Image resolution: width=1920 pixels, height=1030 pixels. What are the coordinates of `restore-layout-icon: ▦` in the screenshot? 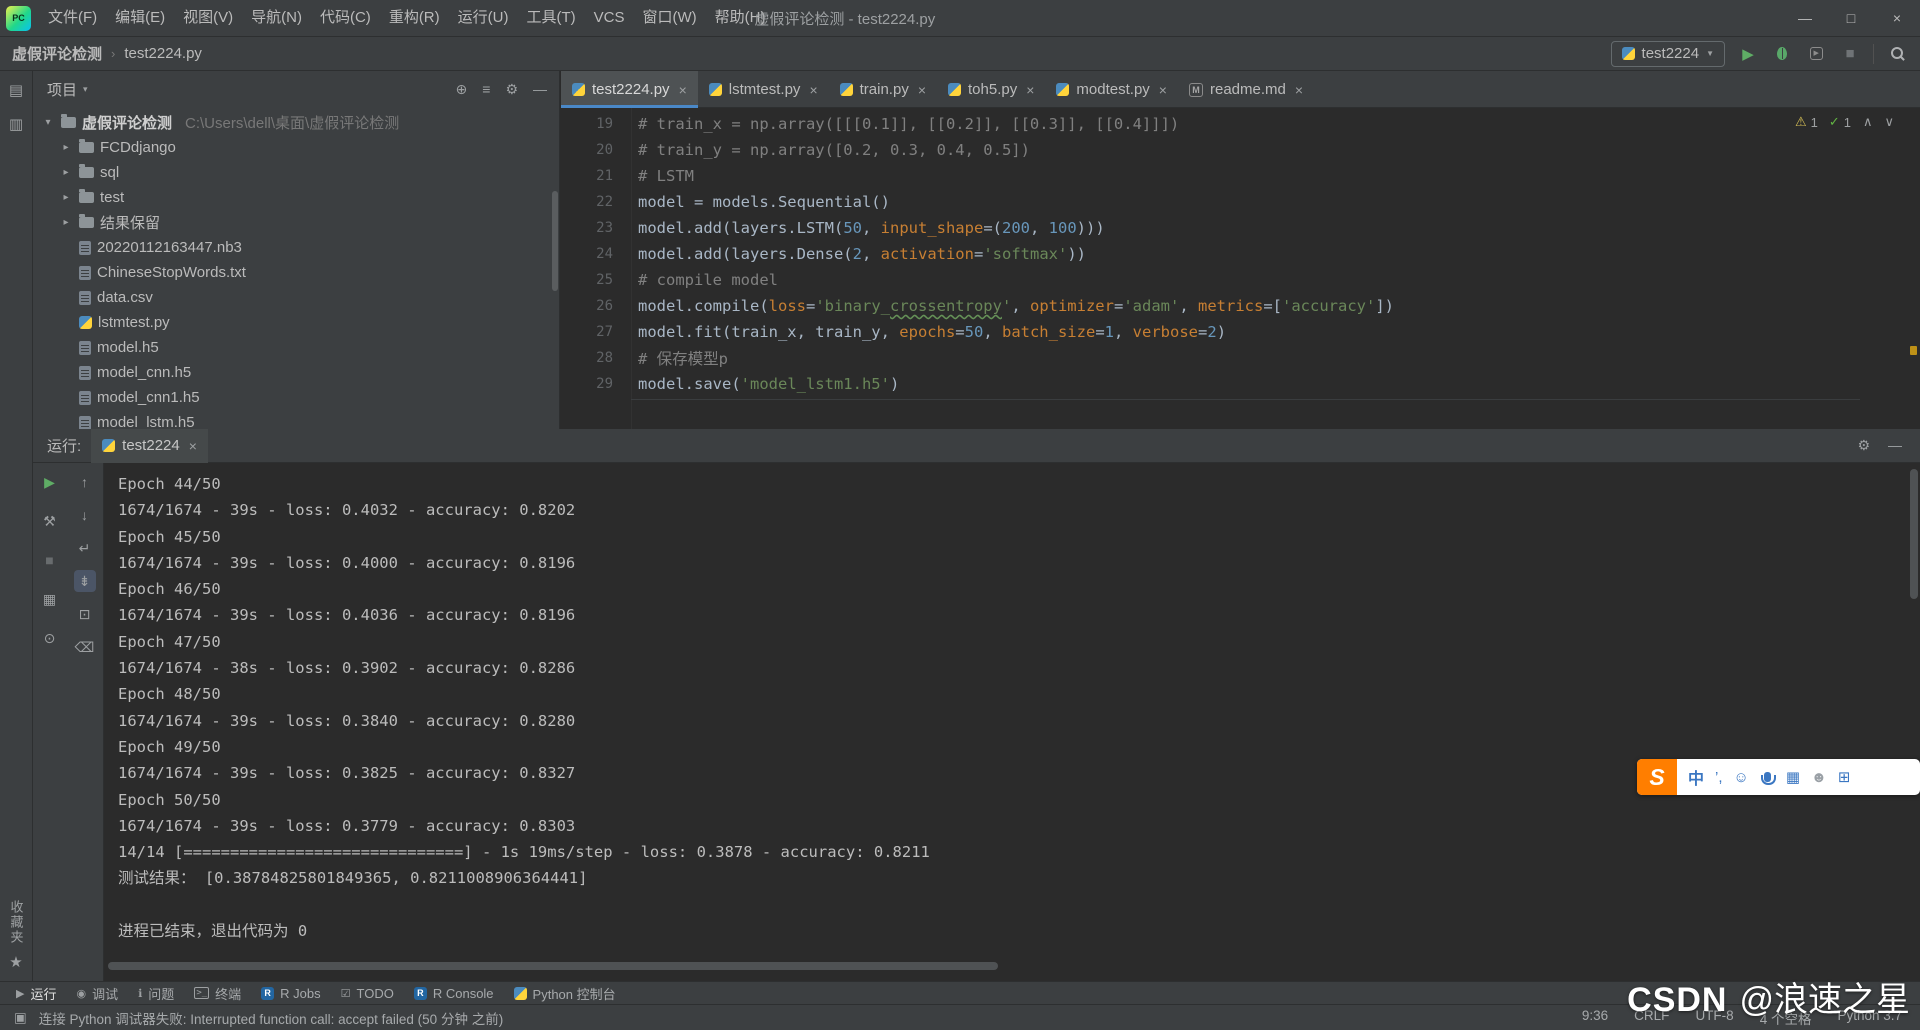 It's located at (50, 599).